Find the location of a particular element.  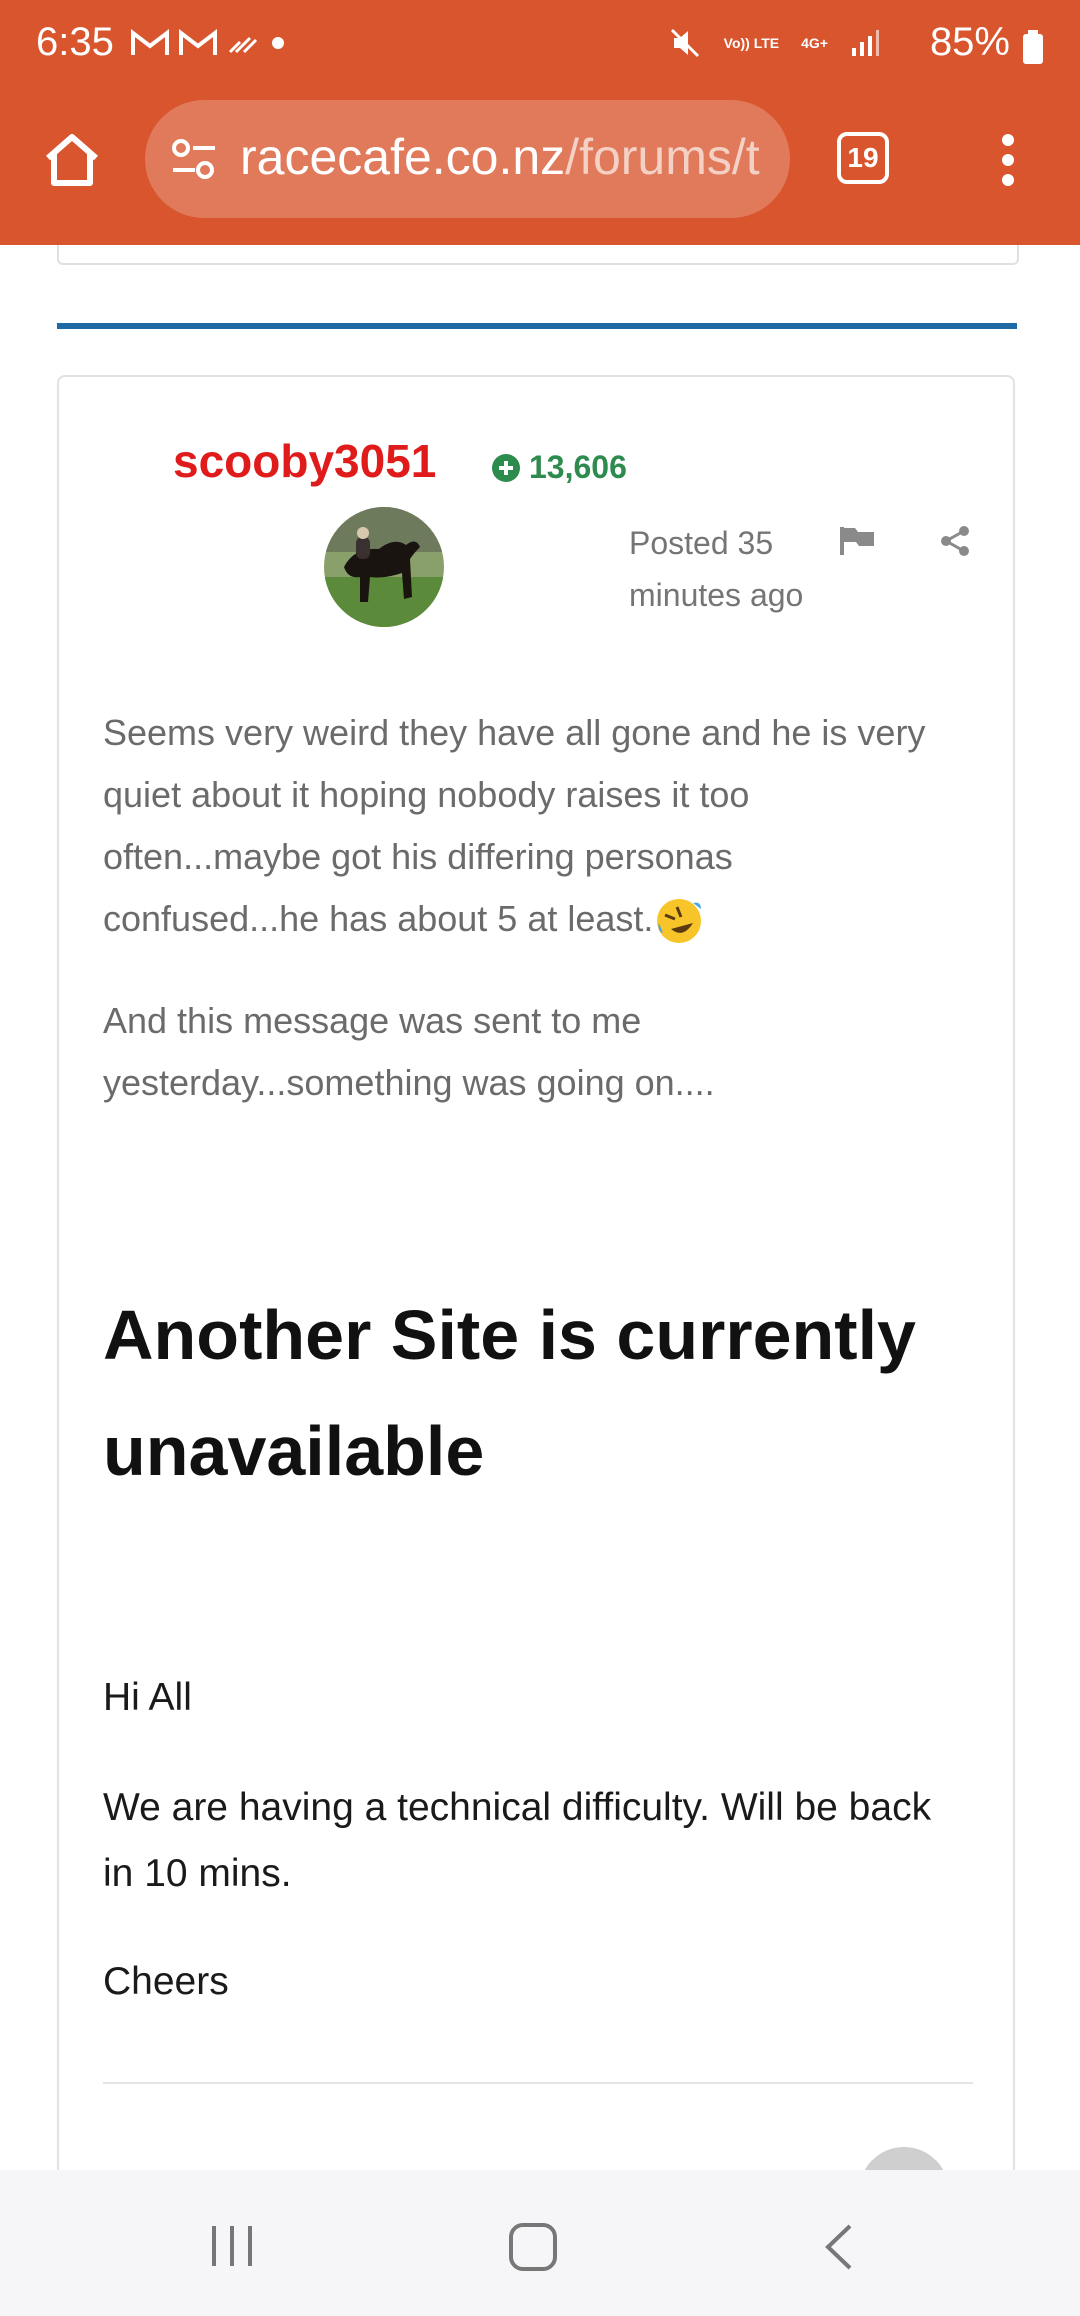

url-path: /forums/t is located at coordinates (662, 157).